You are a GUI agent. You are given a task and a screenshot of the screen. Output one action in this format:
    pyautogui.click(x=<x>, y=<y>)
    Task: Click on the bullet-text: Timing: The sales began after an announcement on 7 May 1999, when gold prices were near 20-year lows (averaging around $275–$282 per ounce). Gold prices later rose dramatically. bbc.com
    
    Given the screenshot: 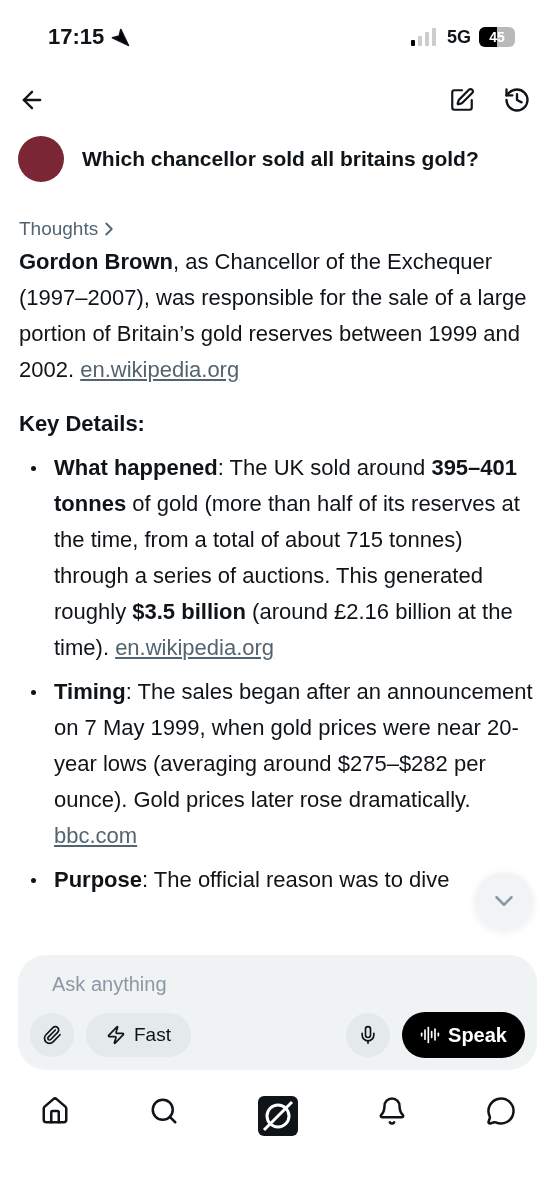 What is the action you would take?
    pyautogui.click(x=294, y=764)
    